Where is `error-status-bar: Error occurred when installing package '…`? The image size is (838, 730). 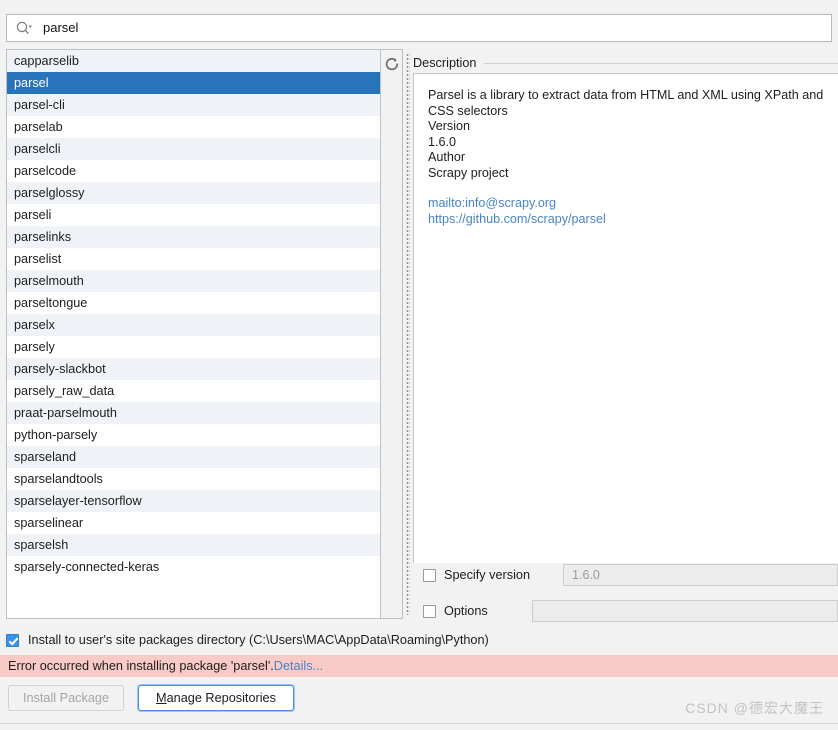
error-status-bar: Error occurred when installing package '… is located at coordinates (419, 666).